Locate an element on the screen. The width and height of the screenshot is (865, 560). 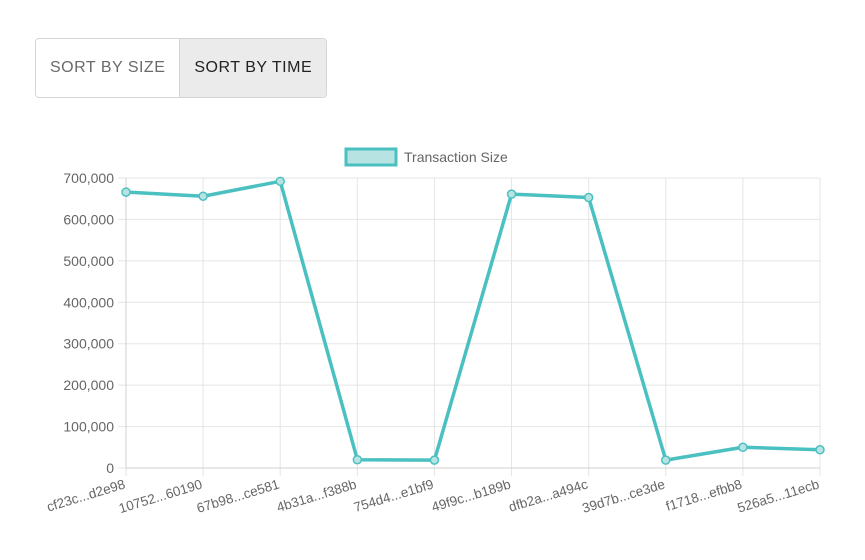
y-tick-label: 100,000 is located at coordinates (88, 427).